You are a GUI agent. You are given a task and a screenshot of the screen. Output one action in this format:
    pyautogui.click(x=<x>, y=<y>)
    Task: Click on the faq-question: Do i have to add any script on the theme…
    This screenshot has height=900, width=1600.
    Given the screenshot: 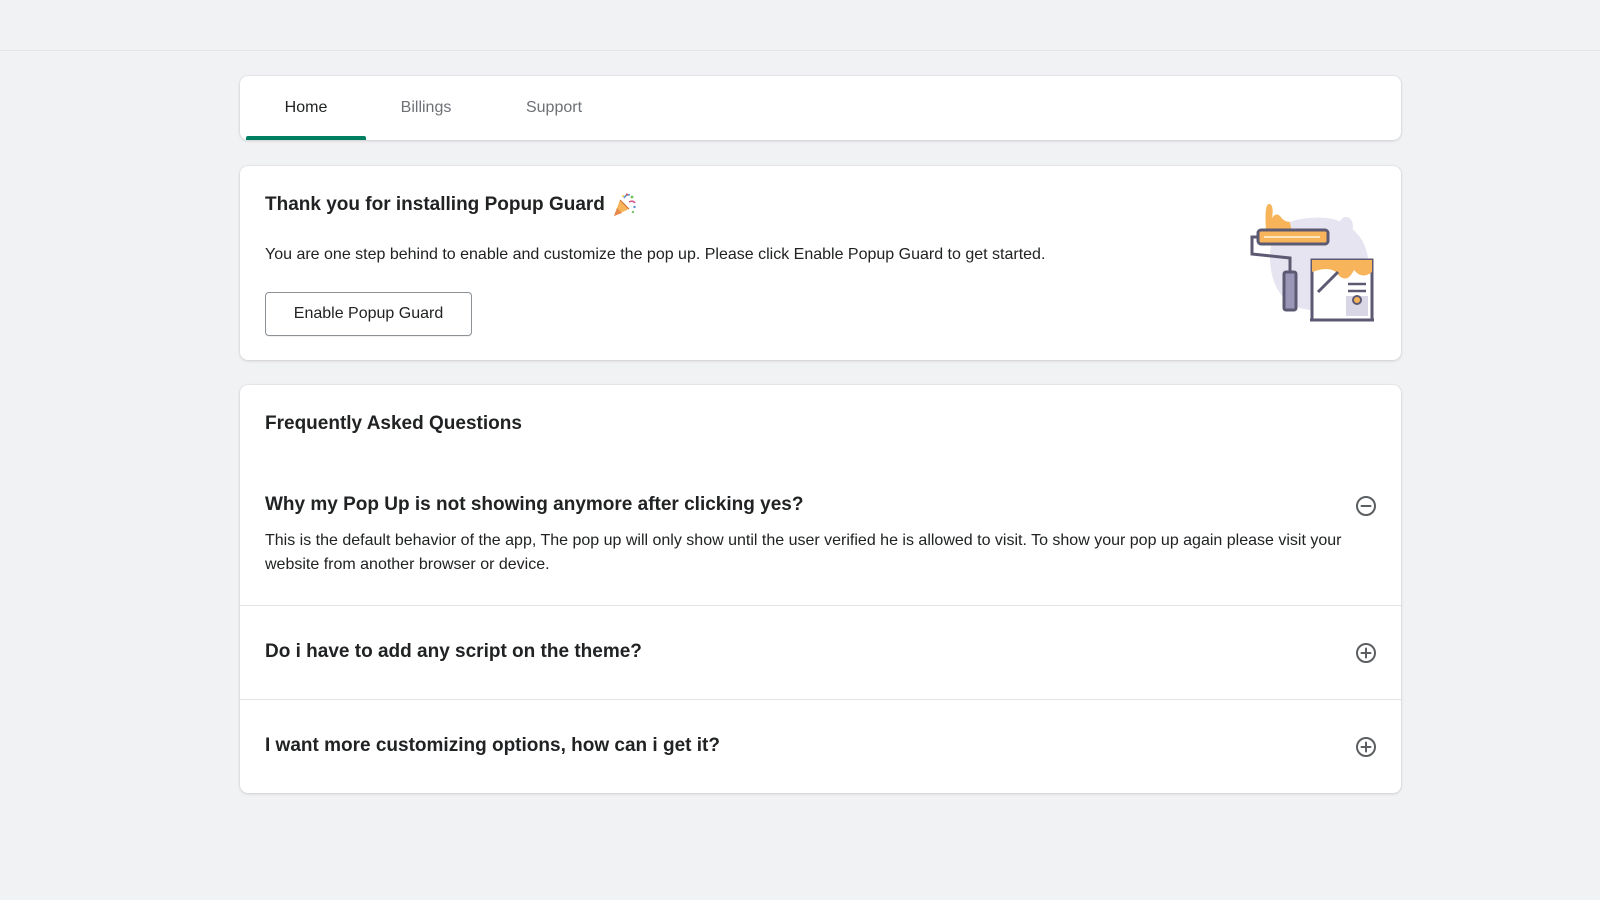 What is the action you would take?
    pyautogui.click(x=453, y=652)
    